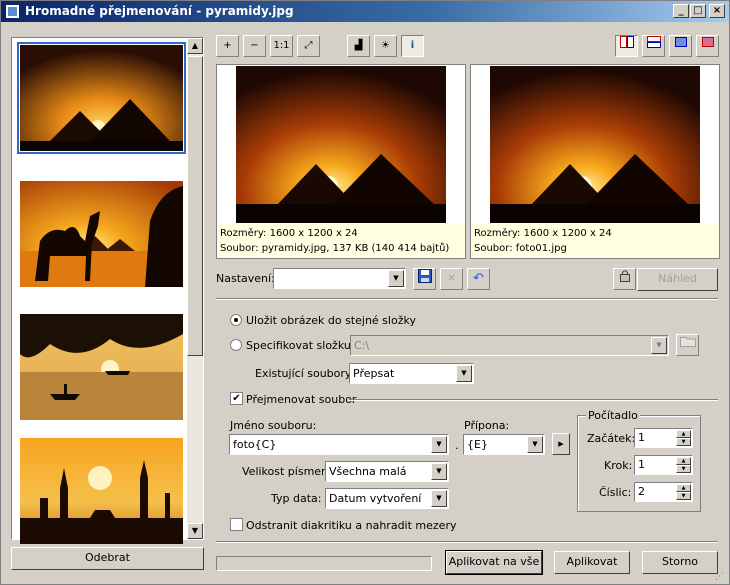  What do you see at coordinates (159, 11) in the screenshot?
I see `window-title: Hromadné přejmenování - pyramidy.jpg` at bounding box center [159, 11].